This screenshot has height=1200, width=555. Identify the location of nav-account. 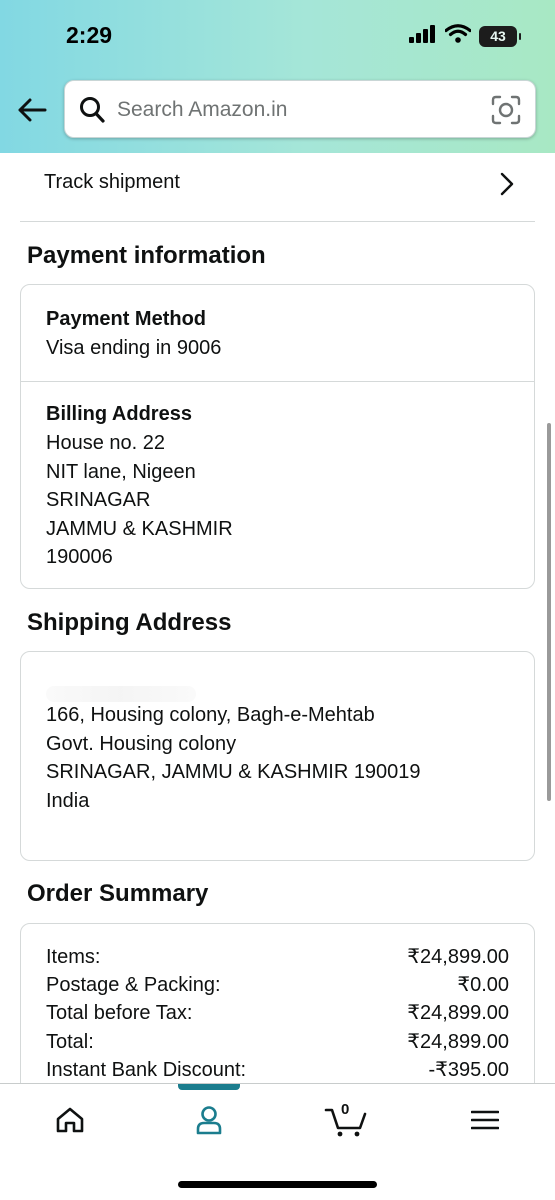
(209, 1120).